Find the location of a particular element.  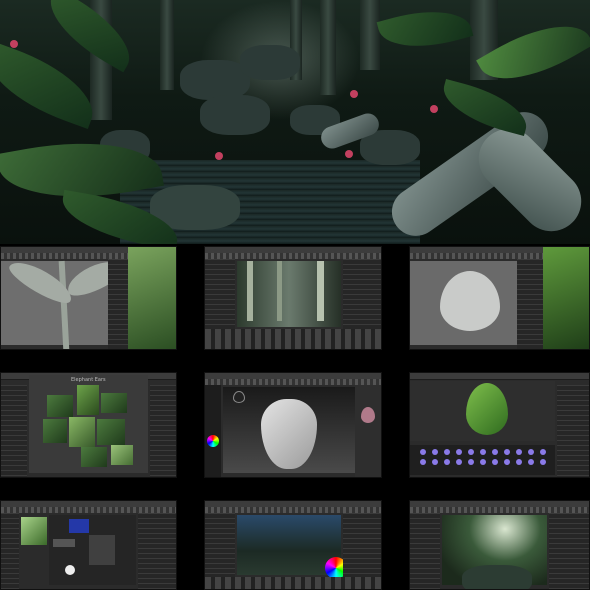

fern-uv-map is located at coordinates (470, 301).